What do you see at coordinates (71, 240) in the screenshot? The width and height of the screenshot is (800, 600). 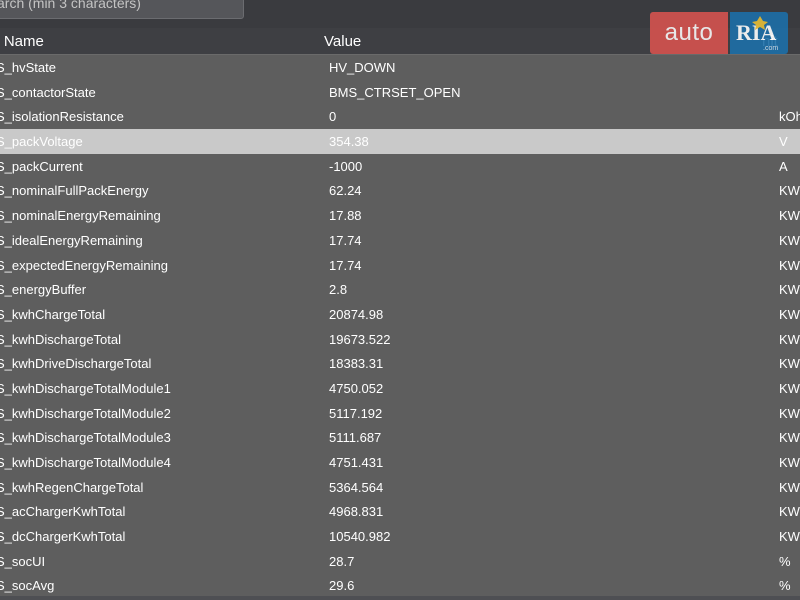 I see `signal-name-cell: S_idealEnergyRemaining` at bounding box center [71, 240].